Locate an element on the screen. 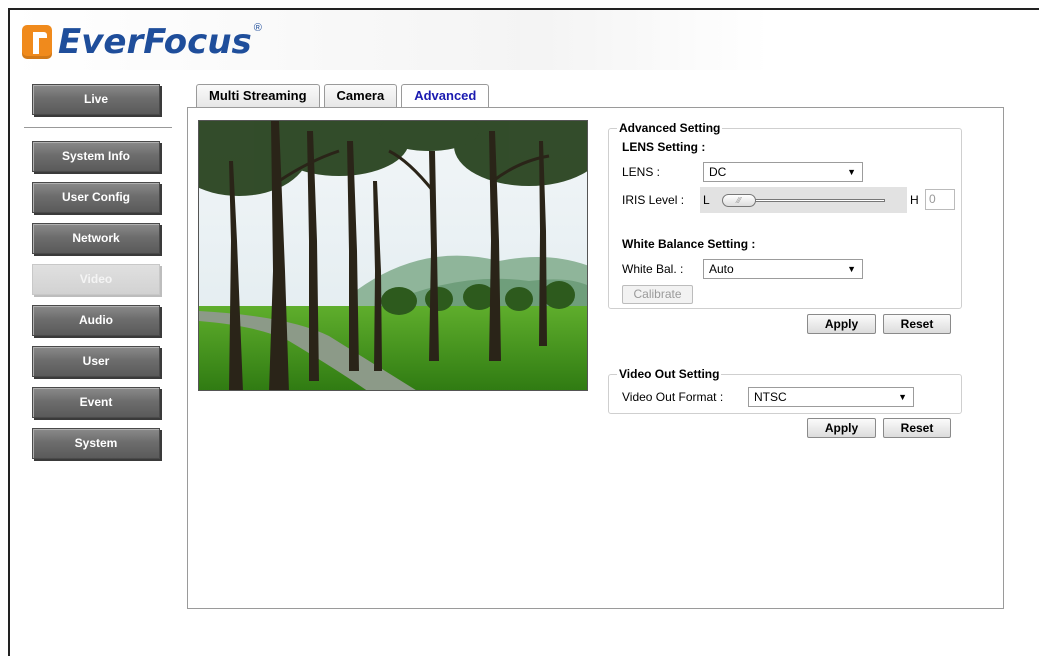 The width and height of the screenshot is (1039, 656). video-out-format-select: NTSC ▼ is located at coordinates (831, 397).